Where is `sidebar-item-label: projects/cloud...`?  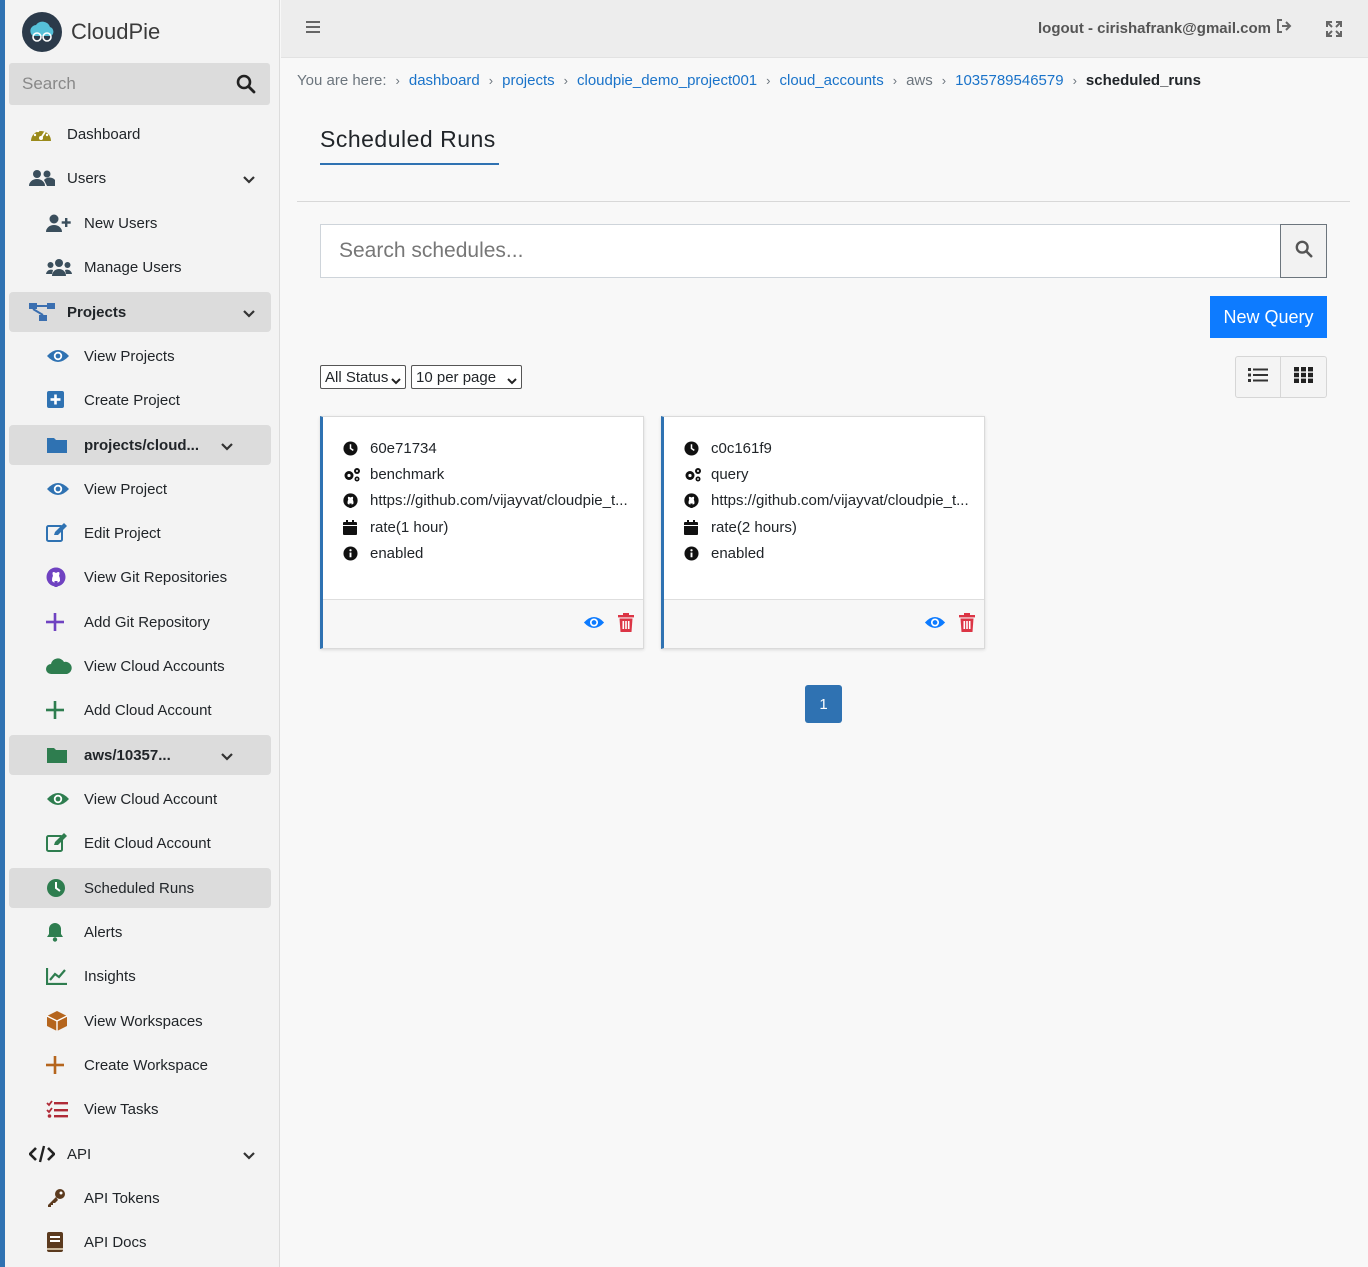
sidebar-item-label: projects/cloud... is located at coordinates (142, 445).